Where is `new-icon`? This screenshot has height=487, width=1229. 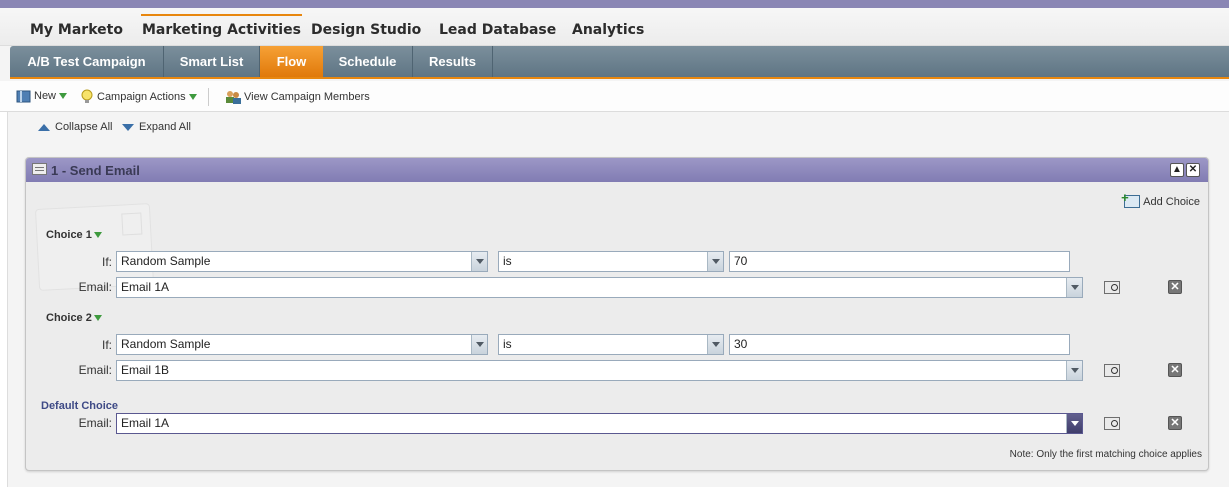
new-icon is located at coordinates (23, 96).